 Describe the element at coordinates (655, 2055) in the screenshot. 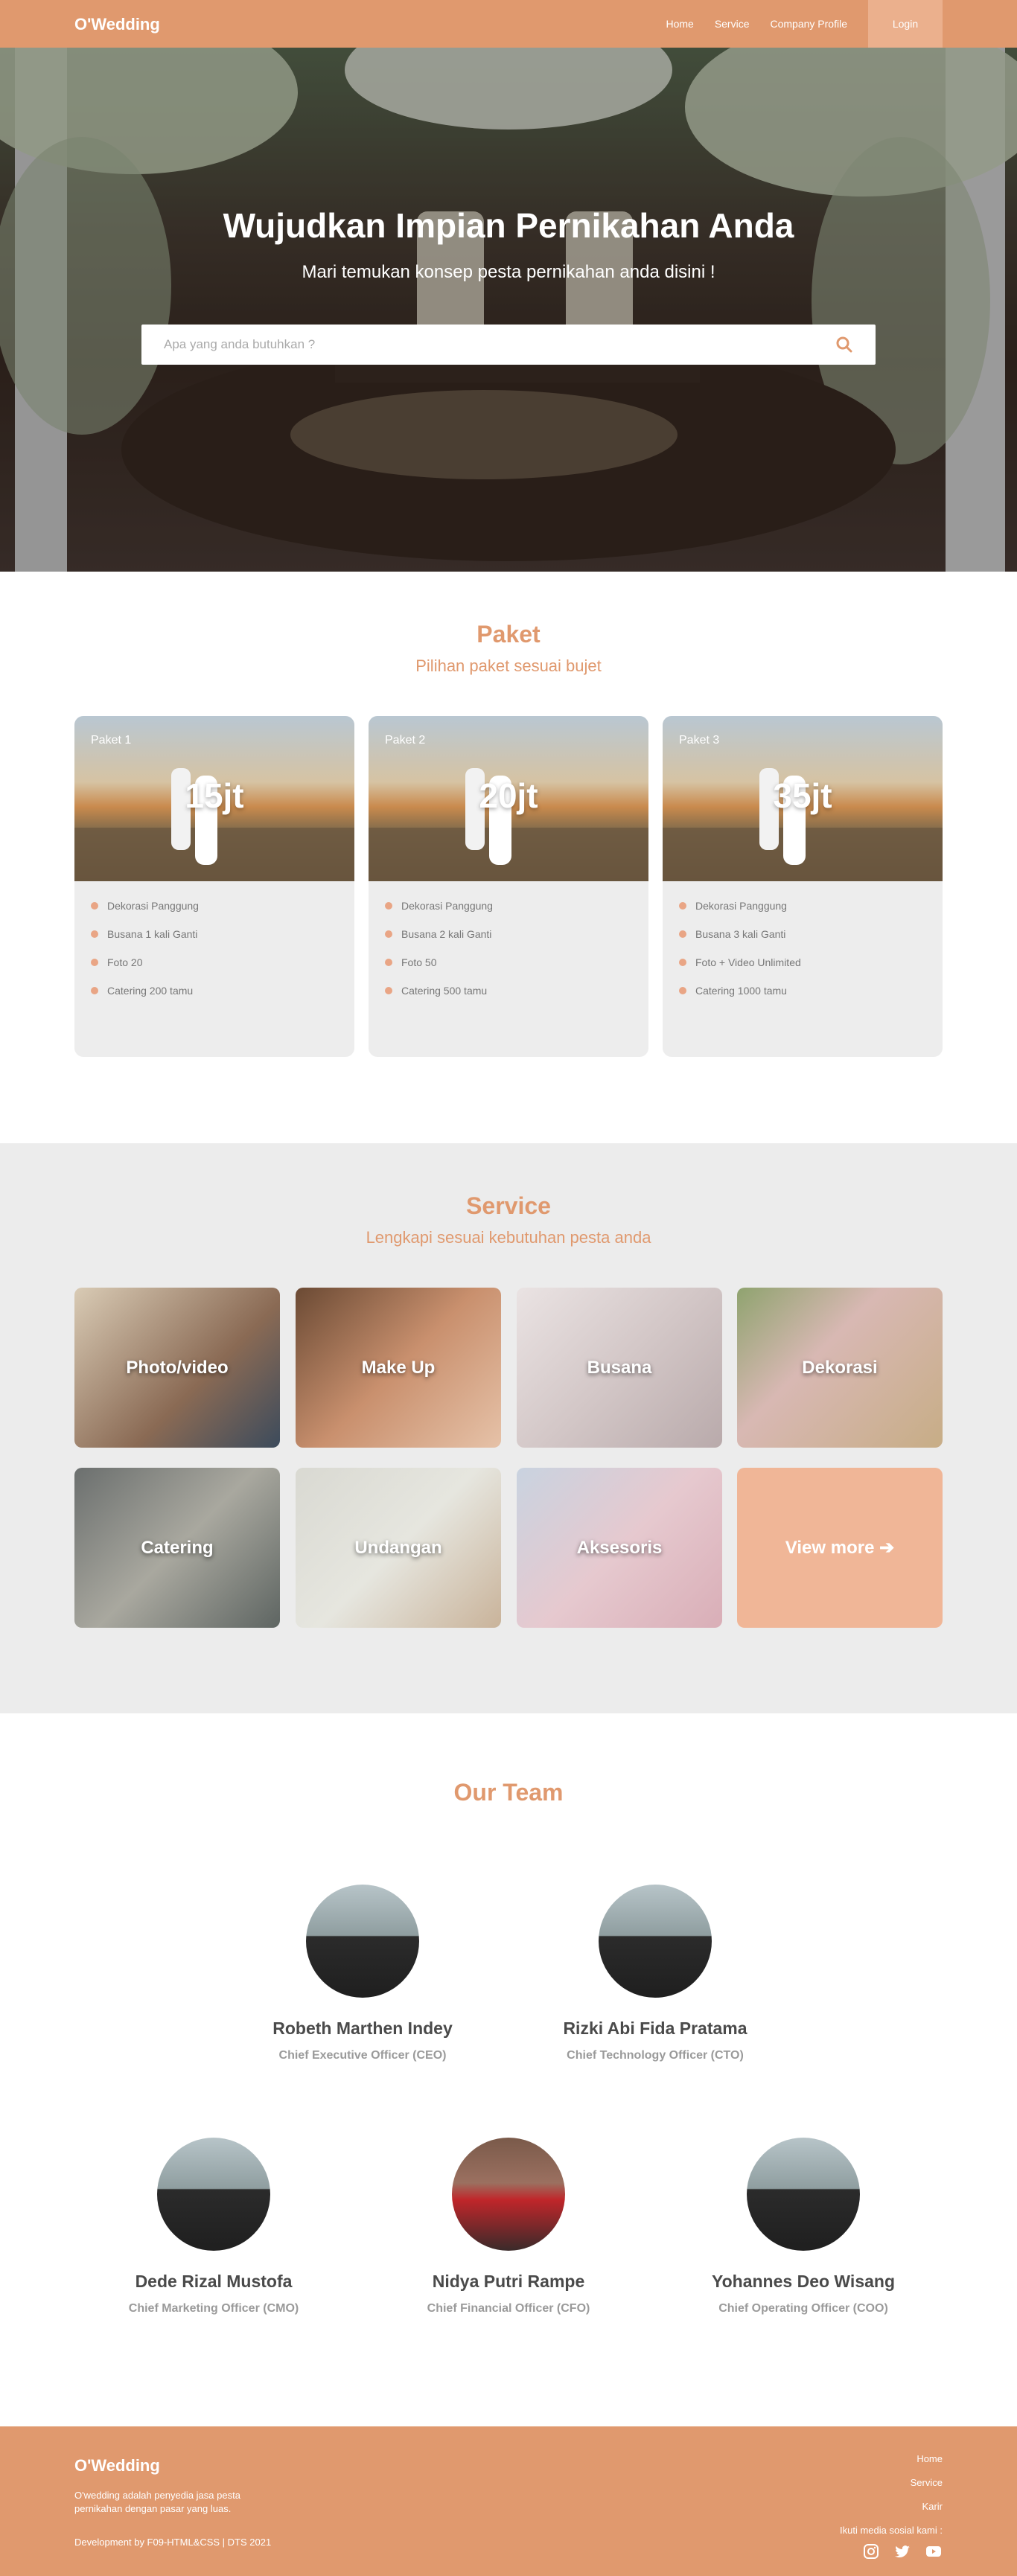

I see `member-role: Chief Technology Officer (CTO)` at that location.